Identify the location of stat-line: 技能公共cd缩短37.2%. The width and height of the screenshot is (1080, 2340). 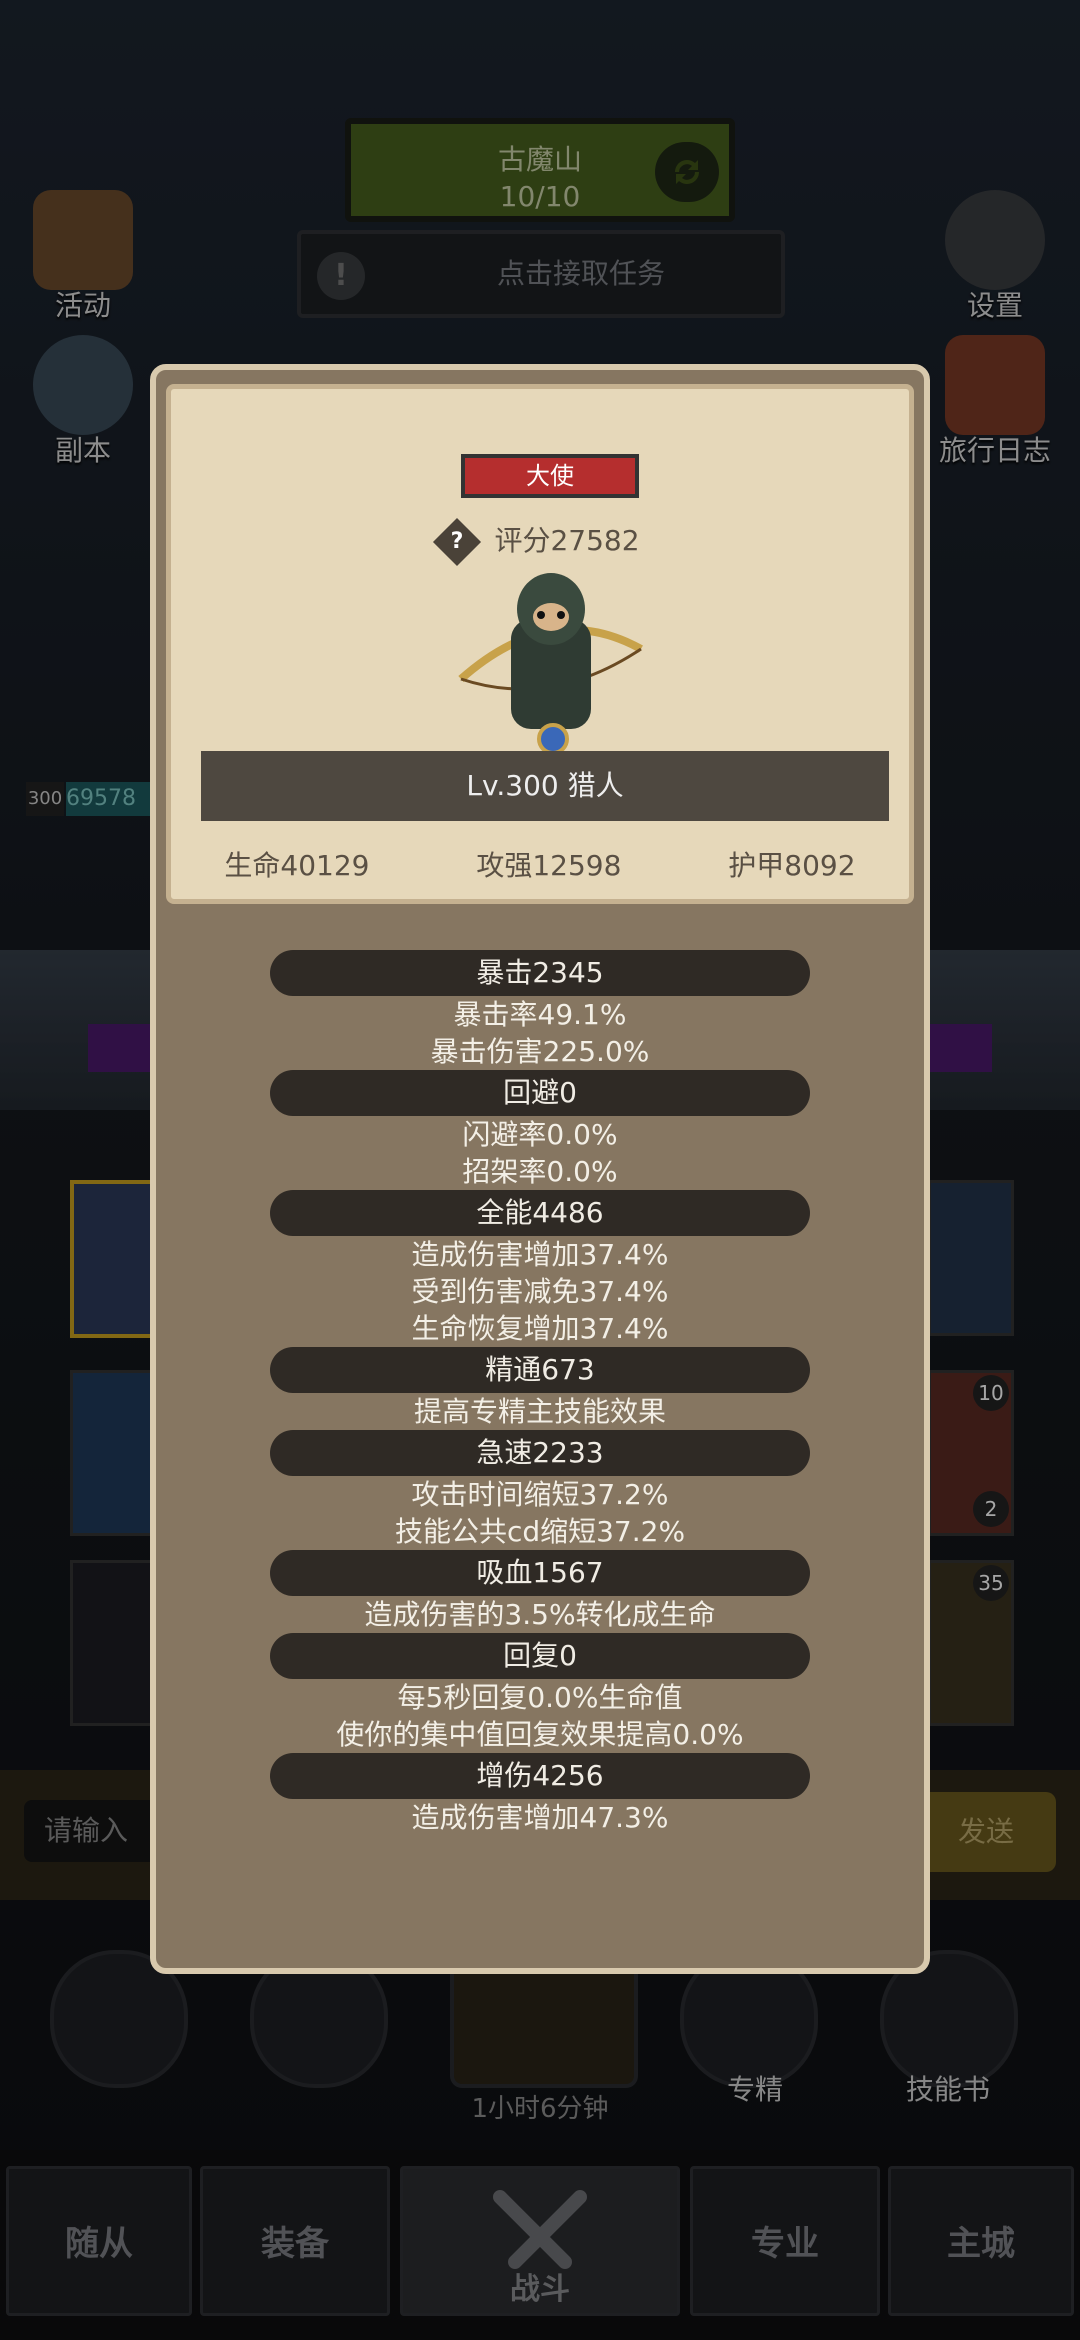
(540, 1531).